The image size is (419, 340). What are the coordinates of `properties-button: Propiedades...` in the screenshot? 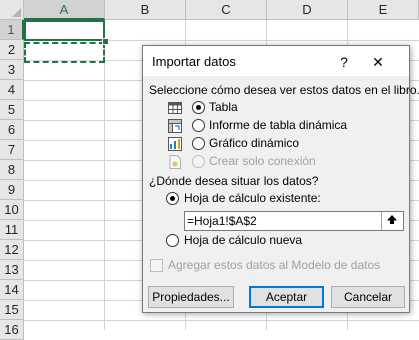 It's located at (191, 297).